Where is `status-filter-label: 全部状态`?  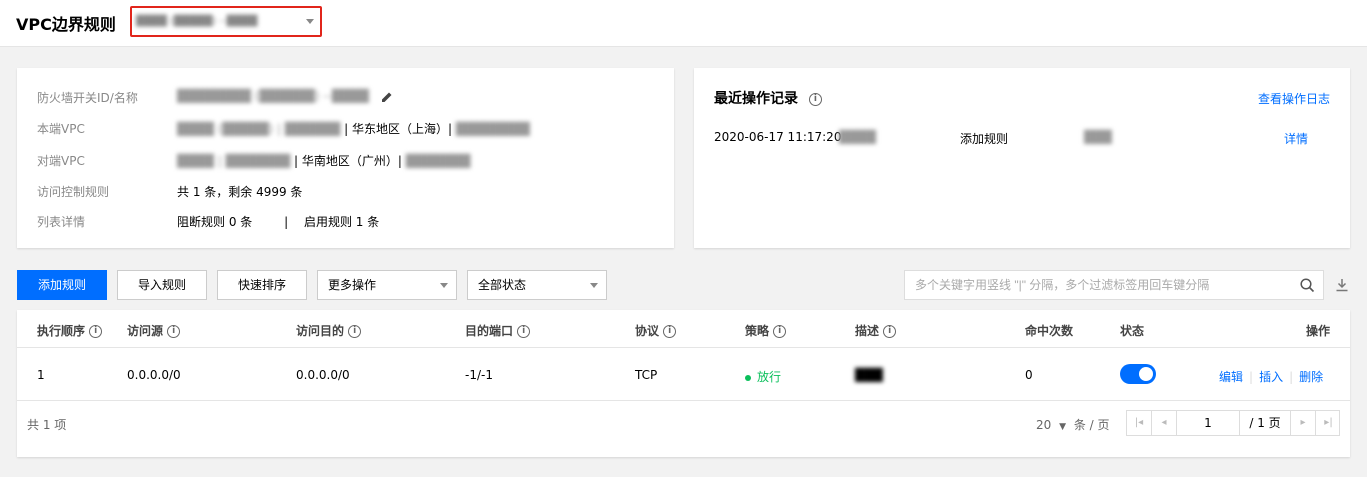
status-filter-label: 全部状态 is located at coordinates (502, 285).